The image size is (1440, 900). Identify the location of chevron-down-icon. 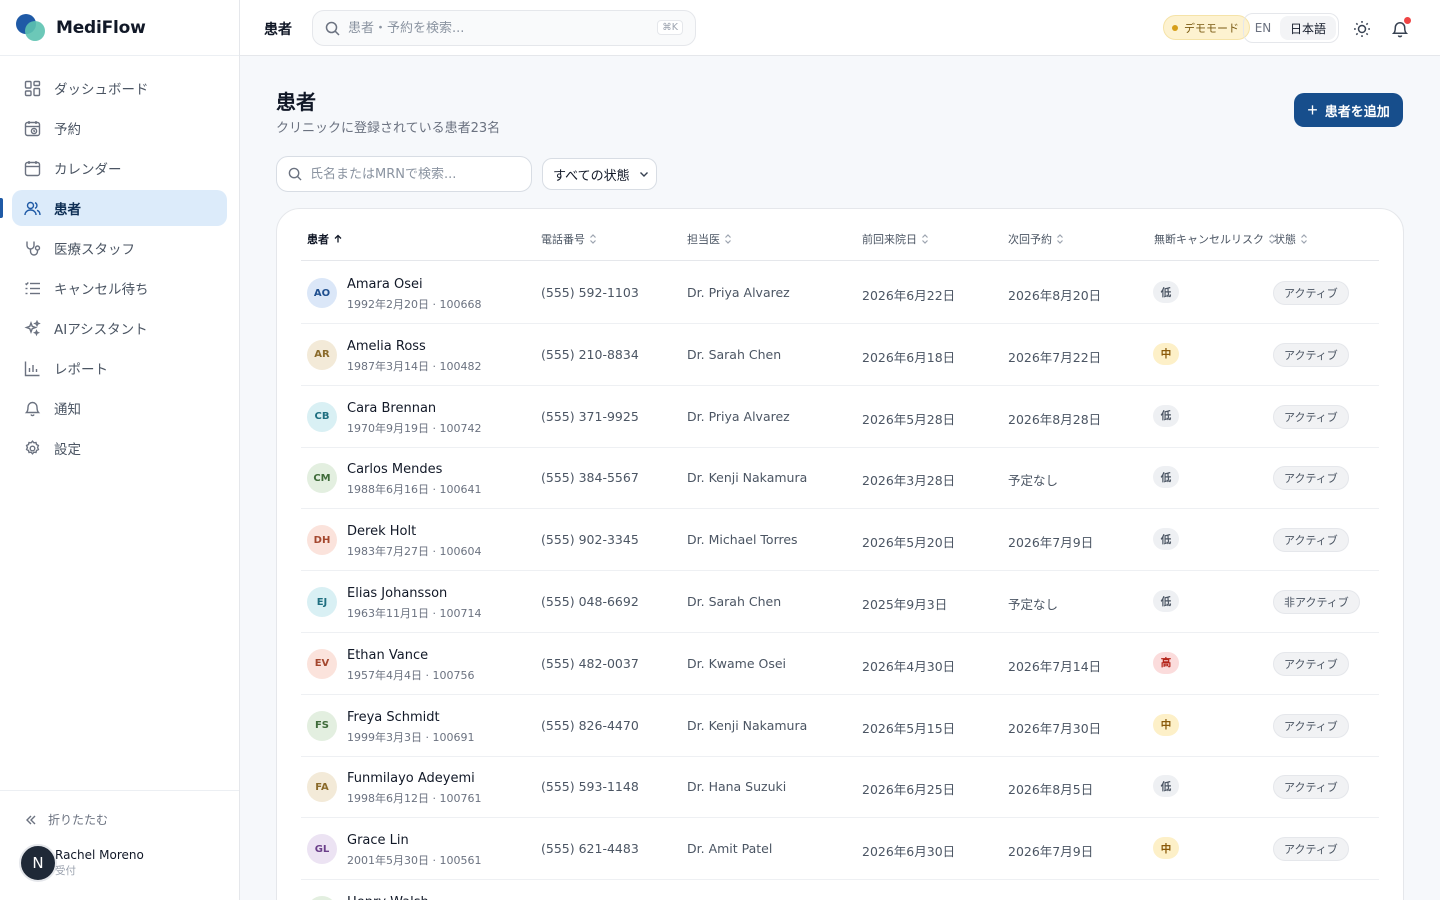
(643, 174).